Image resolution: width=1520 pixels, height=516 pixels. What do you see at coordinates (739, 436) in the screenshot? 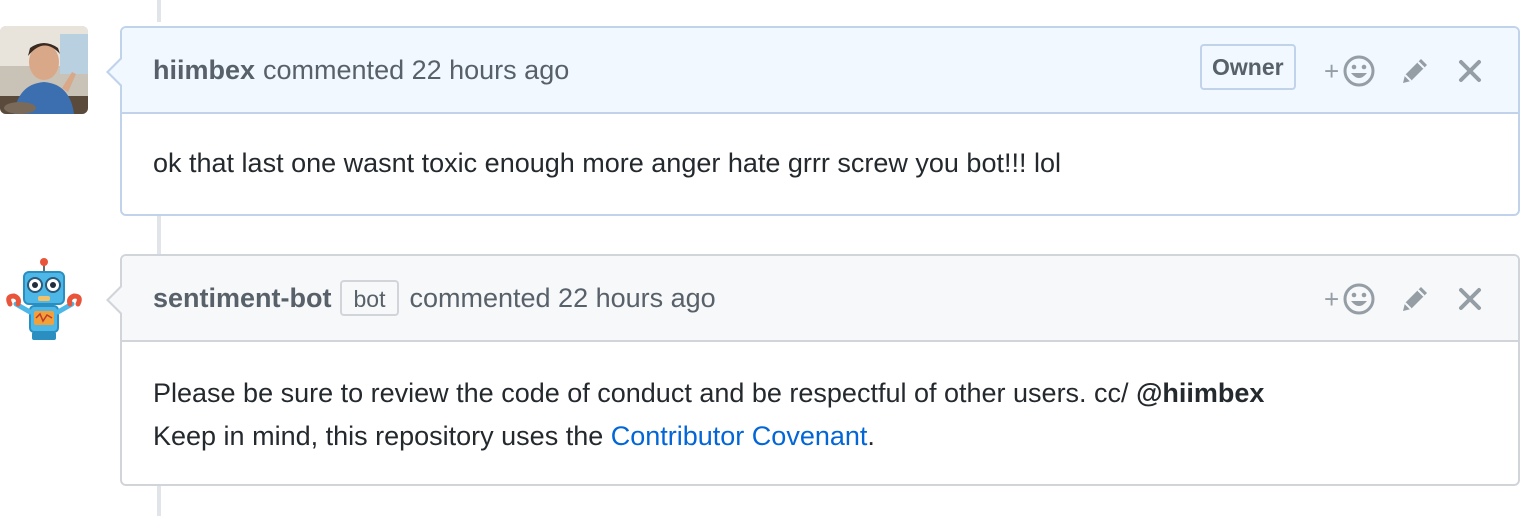
I see `contributor-covenant-link: Contributor Covenant` at bounding box center [739, 436].